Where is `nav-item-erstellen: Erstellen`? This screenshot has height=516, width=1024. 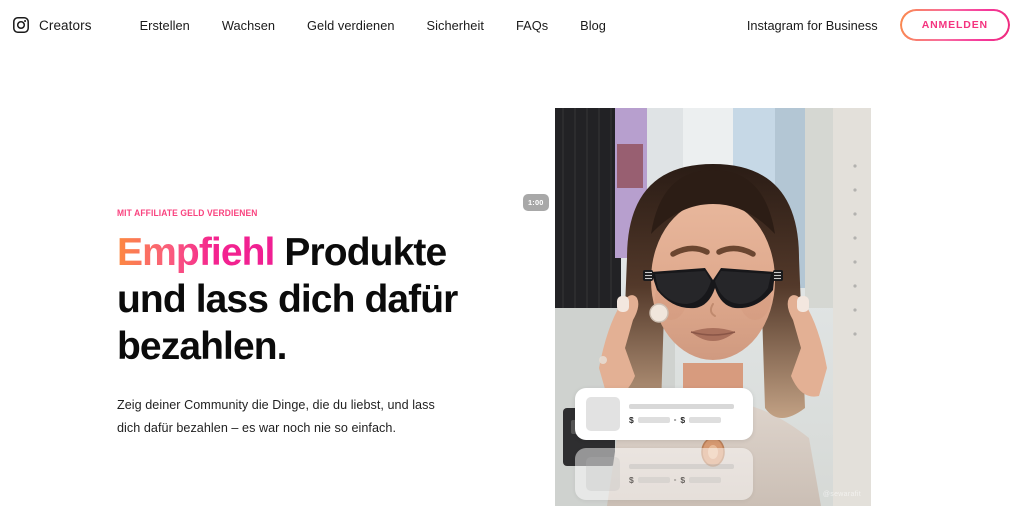
nav-item-erstellen: Erstellen is located at coordinates (165, 25).